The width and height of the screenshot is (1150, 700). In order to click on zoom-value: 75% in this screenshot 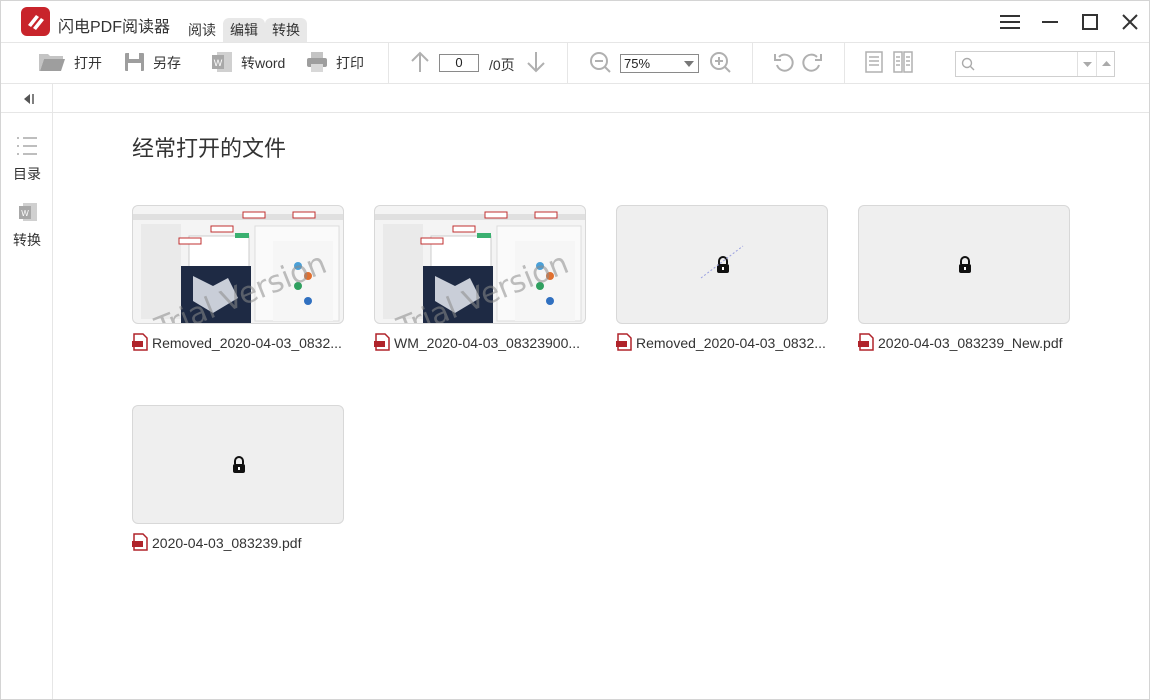, I will do `click(637, 63)`.